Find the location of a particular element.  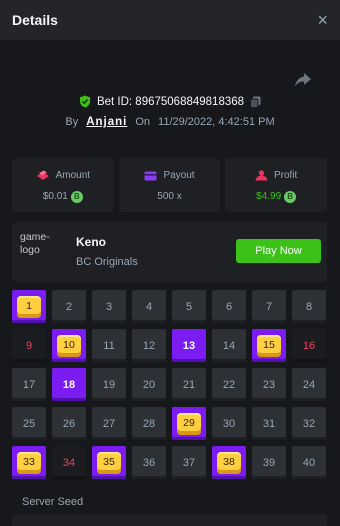

keno-cell-number: 26 is located at coordinates (69, 423).